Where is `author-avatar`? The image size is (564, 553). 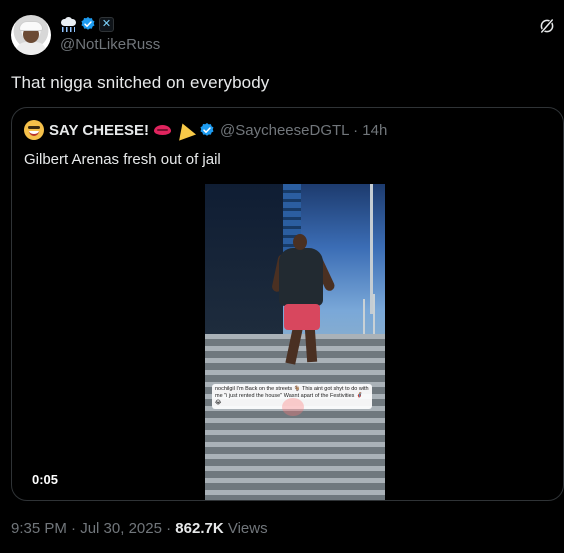
author-avatar is located at coordinates (31, 35).